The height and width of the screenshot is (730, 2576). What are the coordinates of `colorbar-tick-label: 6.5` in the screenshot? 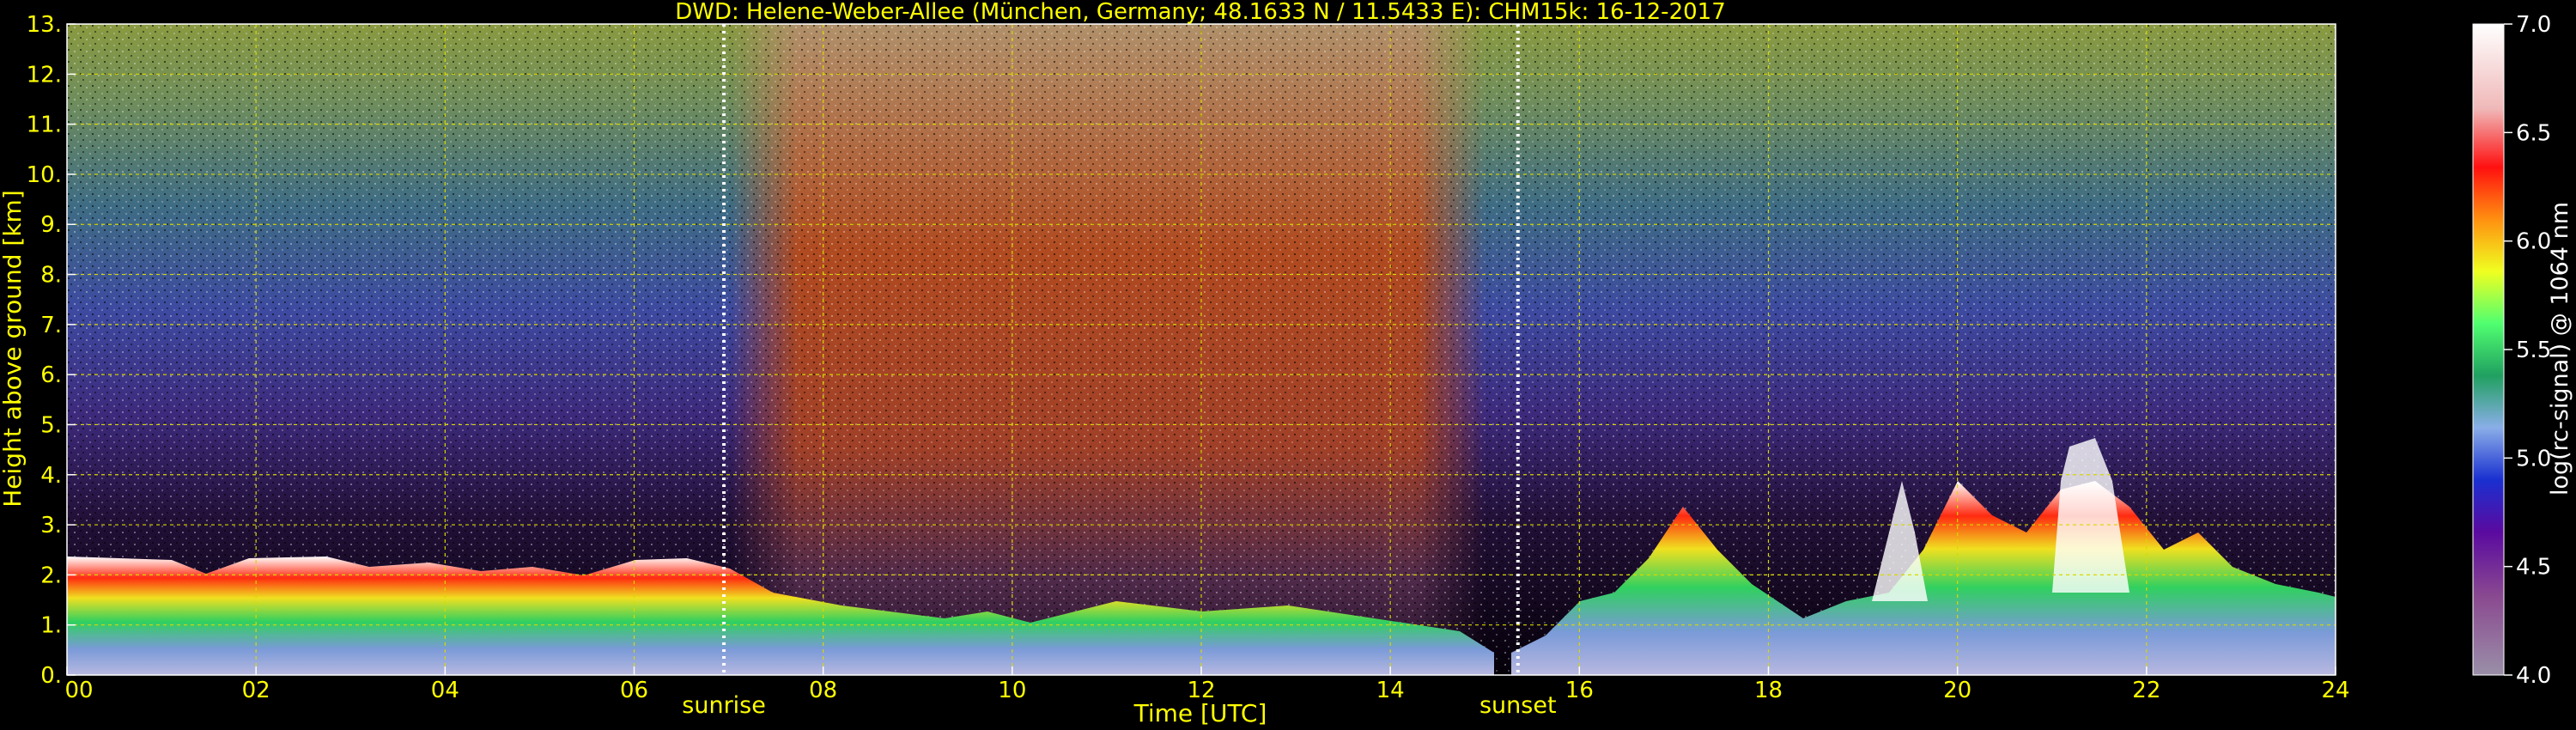 It's located at (2533, 133).